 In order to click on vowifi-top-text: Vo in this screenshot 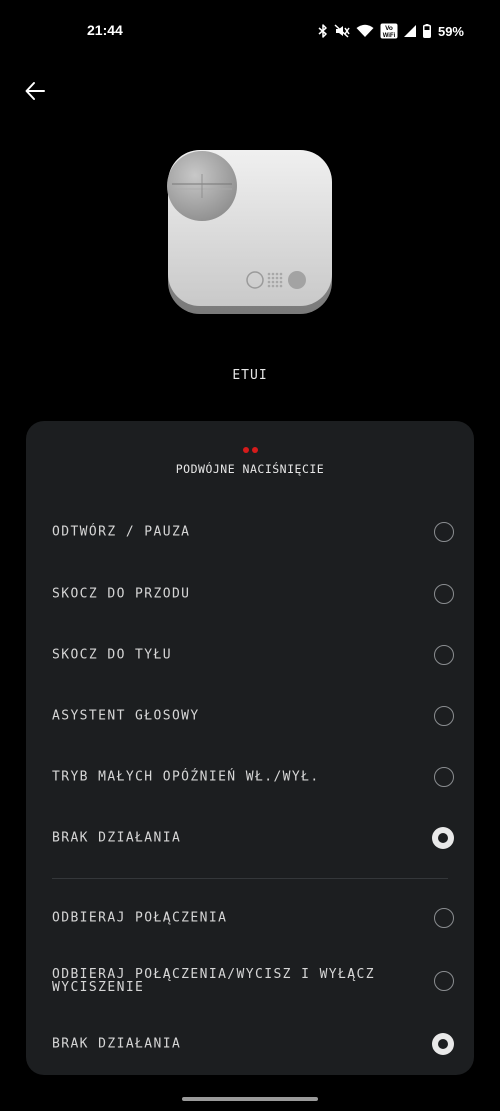, I will do `click(389, 28)`.